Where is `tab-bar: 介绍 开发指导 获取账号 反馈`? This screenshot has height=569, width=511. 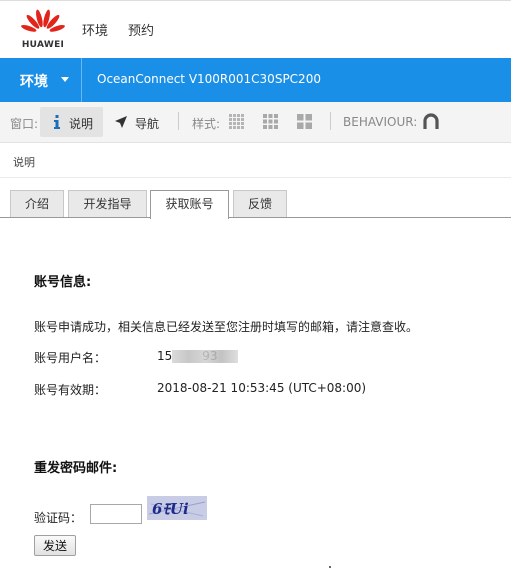
tab-bar: 介绍 开发指导 获取账号 反馈 is located at coordinates (255, 204).